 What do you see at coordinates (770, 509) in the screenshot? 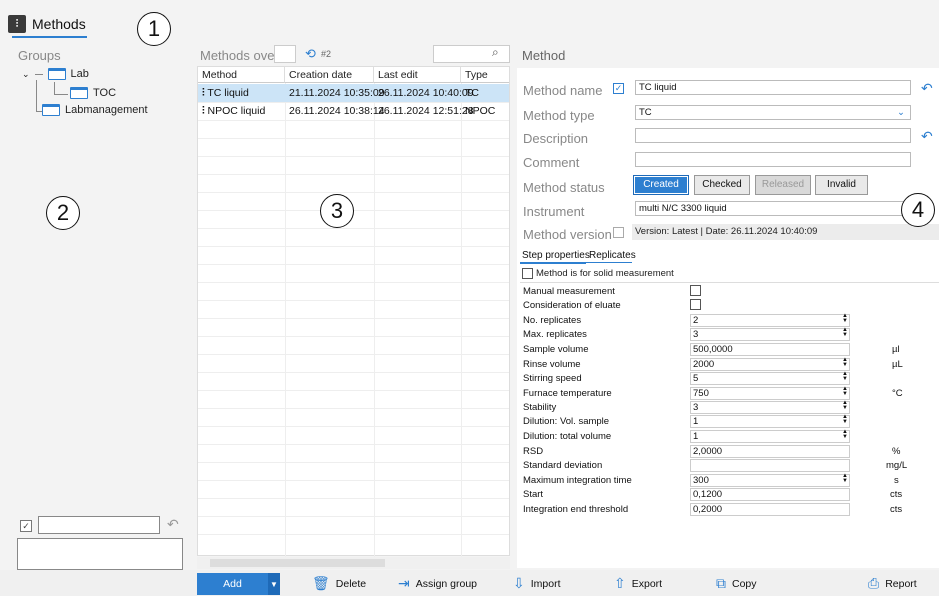
I see `integration-end-threshold-field: 0,2000` at bounding box center [770, 509].